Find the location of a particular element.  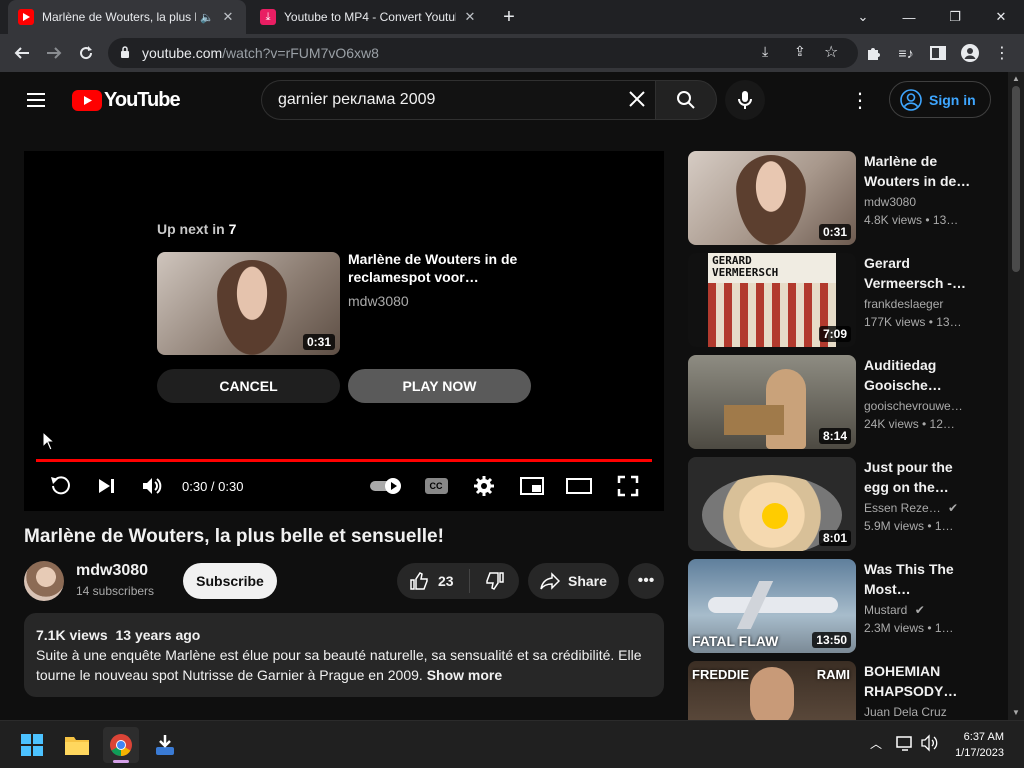

scroll-down-arrow-icon: ▼ is located at coordinates (1016, 712).